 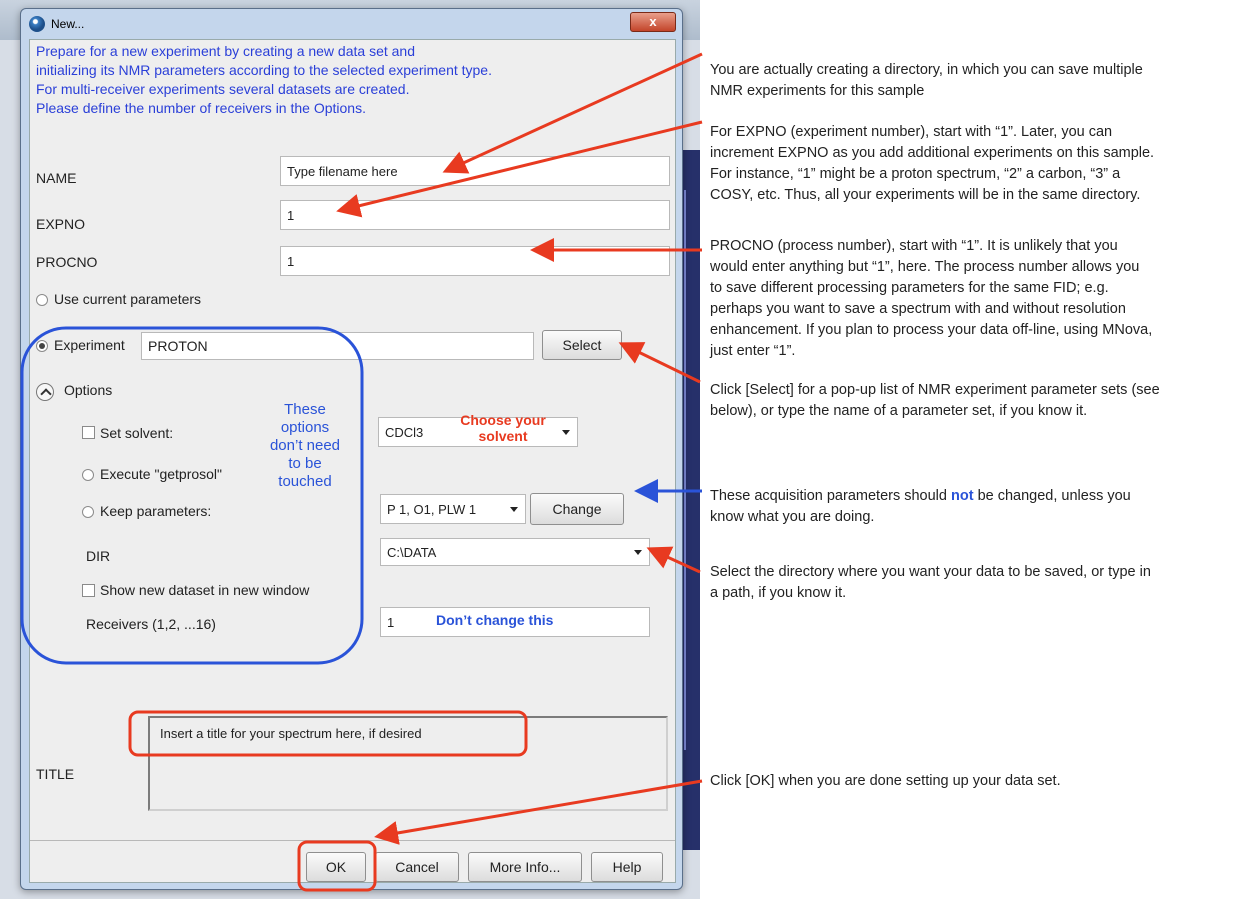 What do you see at coordinates (88, 512) in the screenshot?
I see `keep-parameters-radio` at bounding box center [88, 512].